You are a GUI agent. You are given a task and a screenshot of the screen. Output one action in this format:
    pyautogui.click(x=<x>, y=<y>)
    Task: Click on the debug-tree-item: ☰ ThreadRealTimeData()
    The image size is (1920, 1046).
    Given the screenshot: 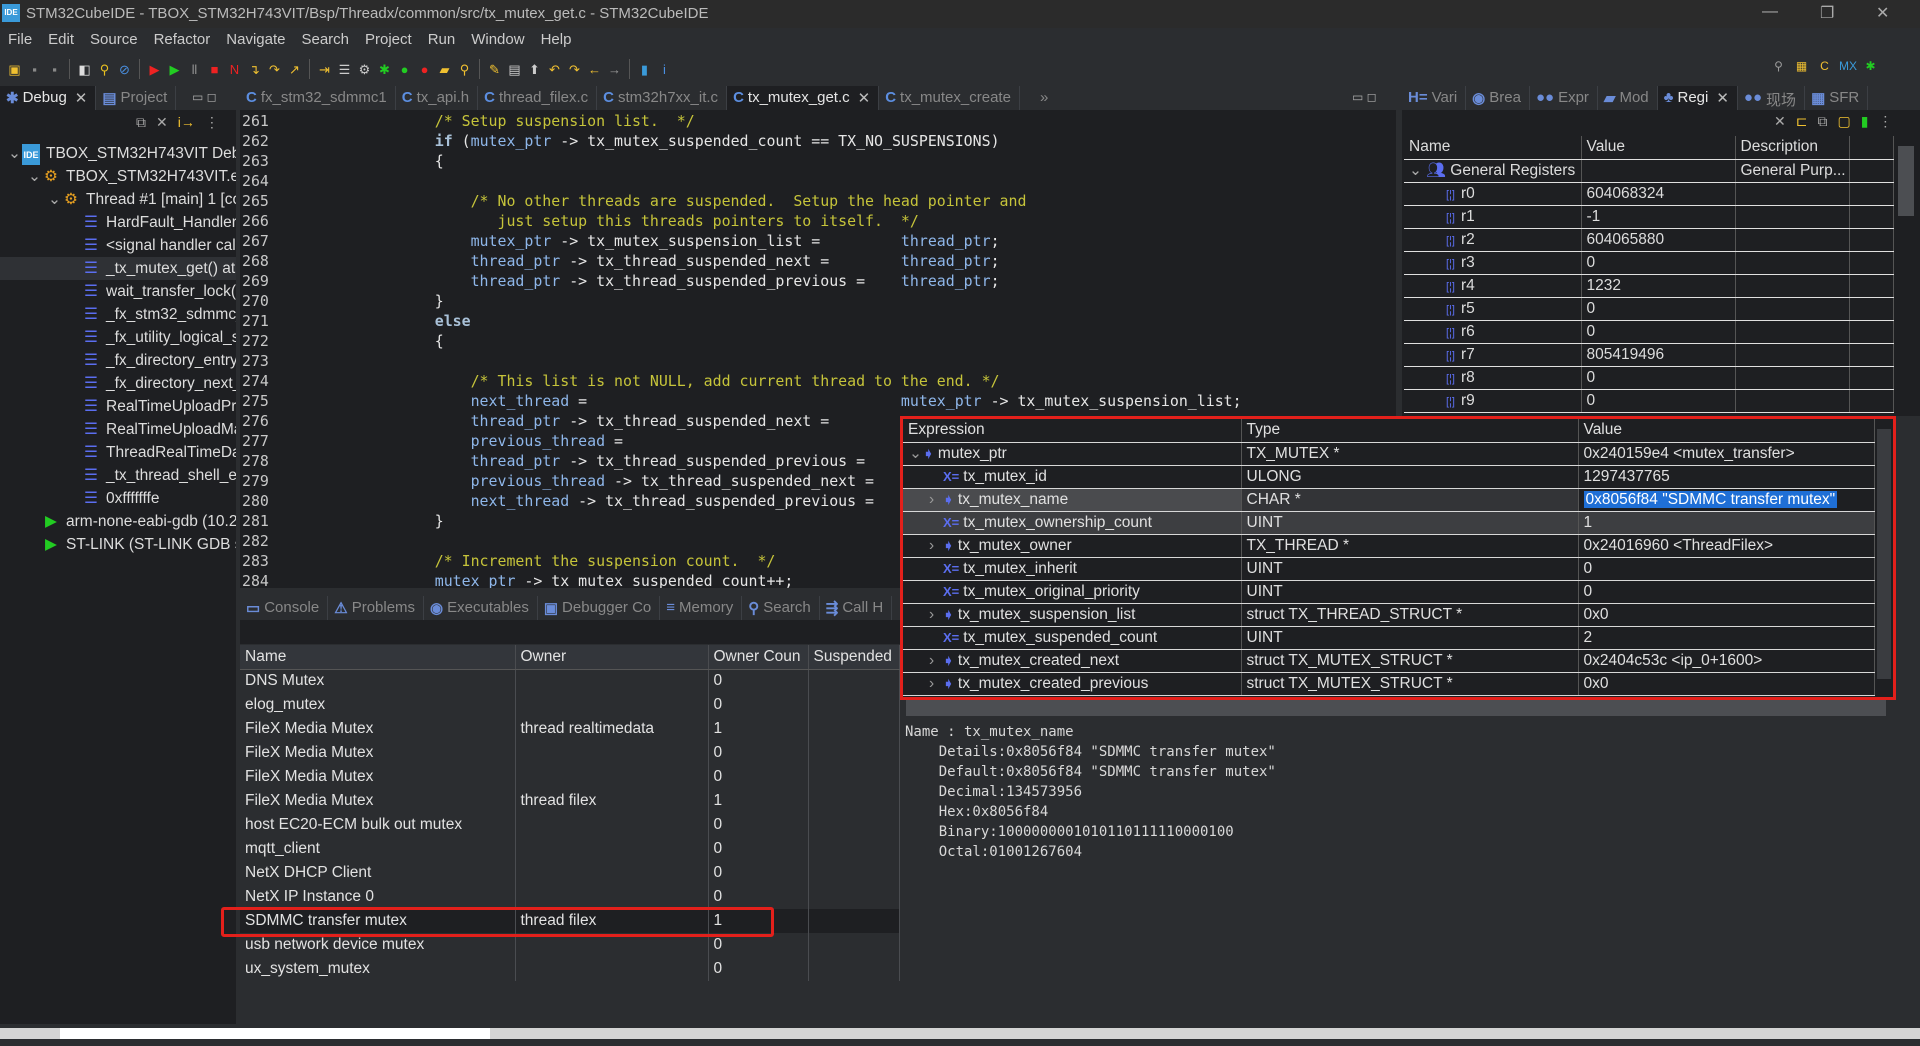 What is the action you would take?
    pyautogui.click(x=118, y=452)
    